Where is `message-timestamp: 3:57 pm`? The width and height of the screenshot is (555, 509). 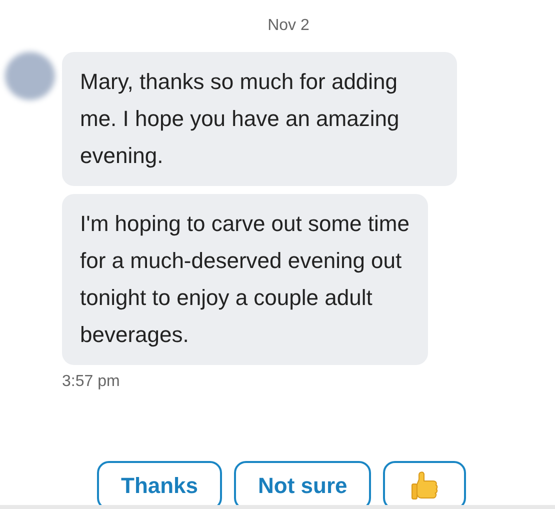
message-timestamp: 3:57 pm is located at coordinates (91, 382).